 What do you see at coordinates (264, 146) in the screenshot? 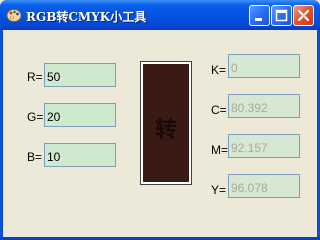
I see `m-output` at bounding box center [264, 146].